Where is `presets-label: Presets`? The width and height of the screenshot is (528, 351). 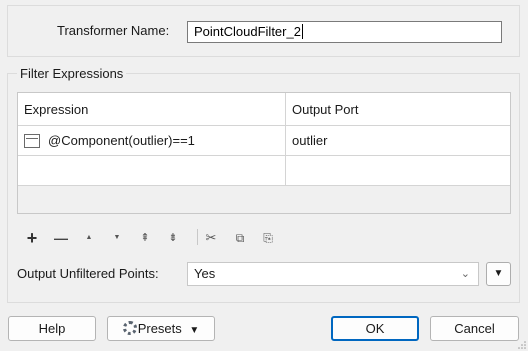 presets-label: Presets is located at coordinates (159, 328).